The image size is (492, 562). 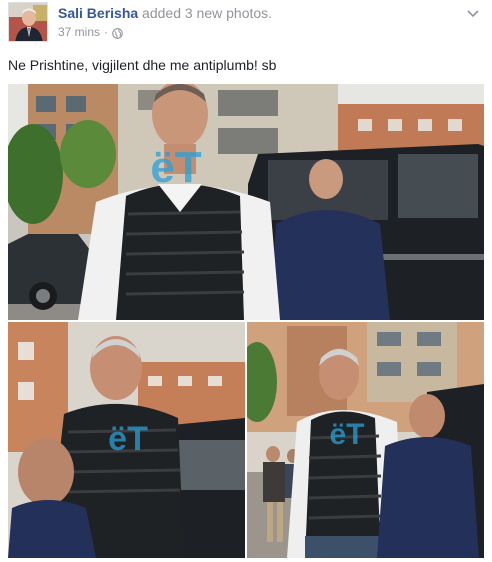 What do you see at coordinates (473, 12) in the screenshot?
I see `chevron-down-icon` at bounding box center [473, 12].